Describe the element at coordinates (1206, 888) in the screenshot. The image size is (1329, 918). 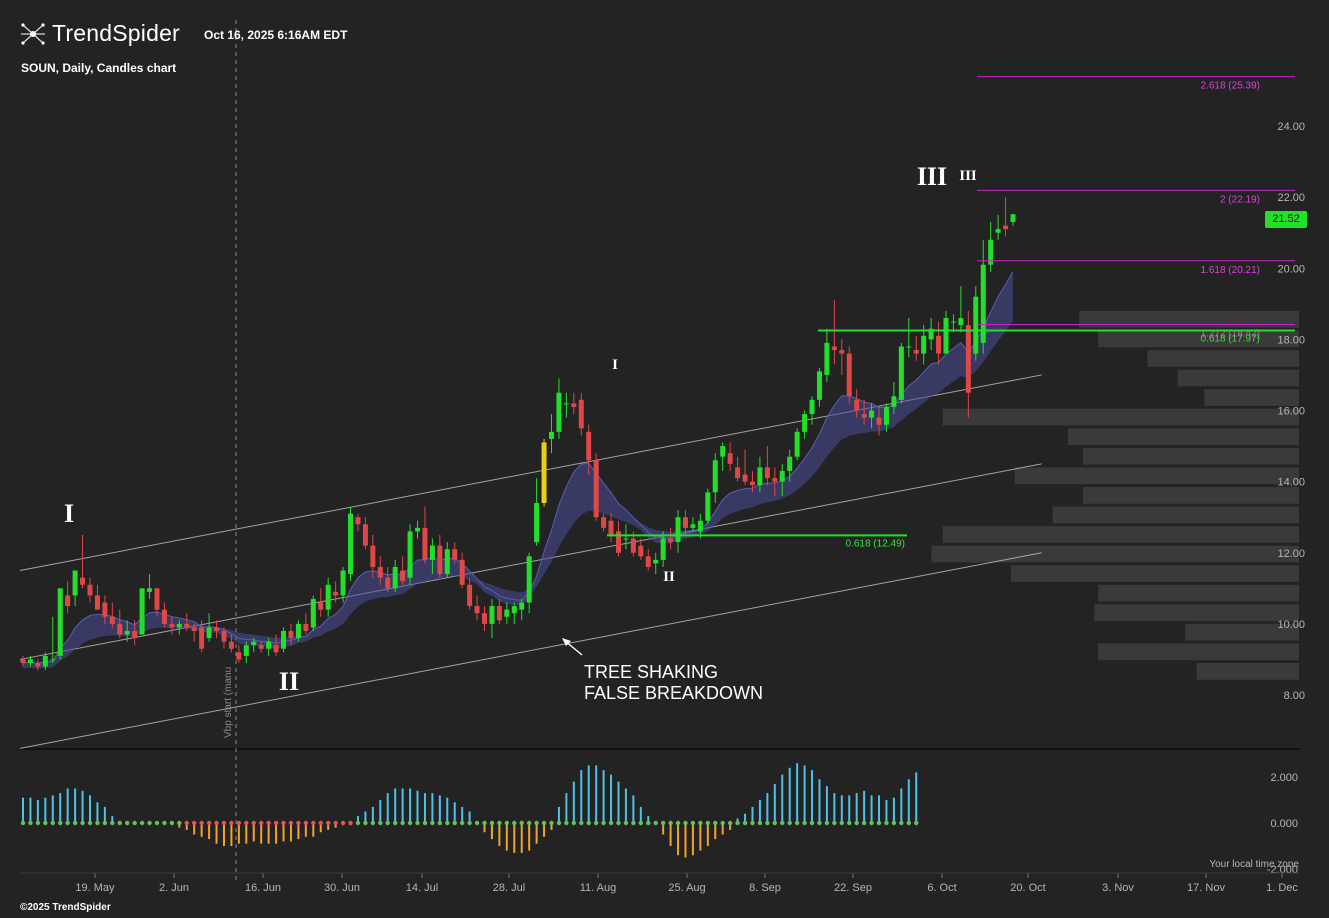
I see `x-tick-label: 17. Nov` at that location.